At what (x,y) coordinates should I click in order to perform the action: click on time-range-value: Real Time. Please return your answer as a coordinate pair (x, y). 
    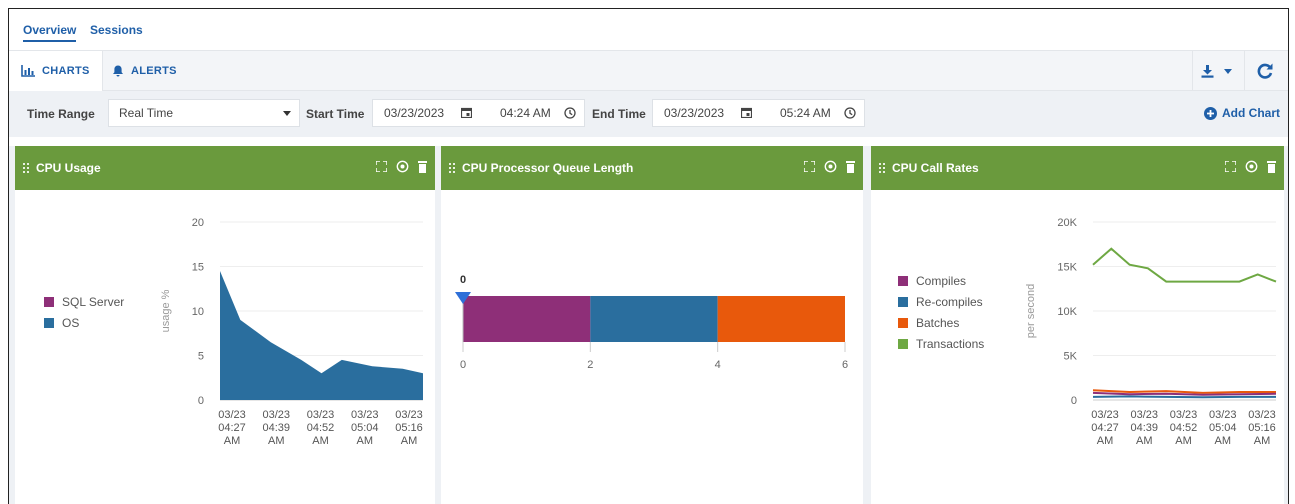
    Looking at the image, I should click on (146, 113).